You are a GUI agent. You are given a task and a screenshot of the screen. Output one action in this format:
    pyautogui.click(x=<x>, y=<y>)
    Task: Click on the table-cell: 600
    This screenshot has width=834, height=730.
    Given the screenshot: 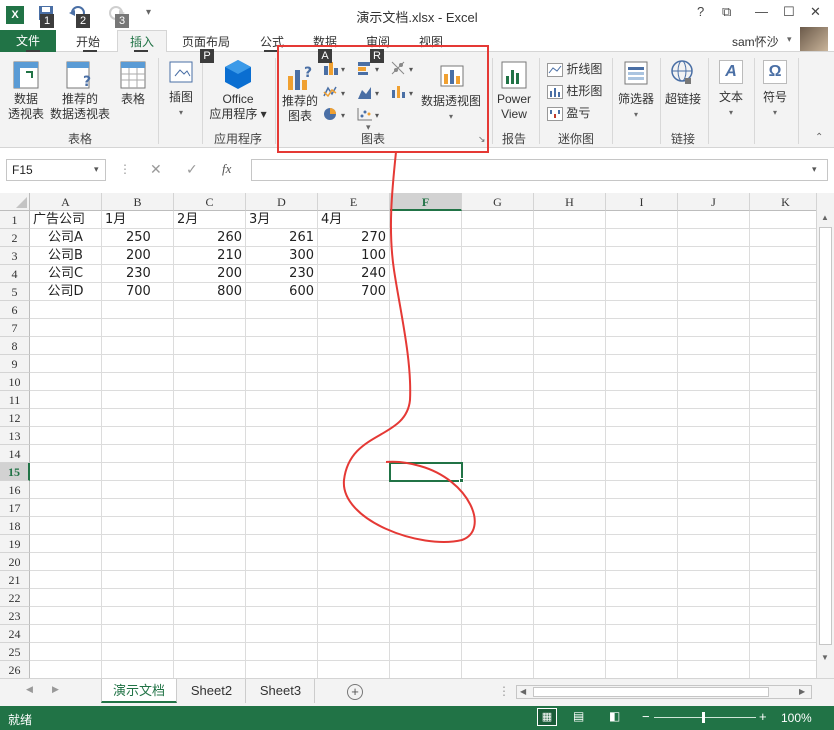 What is the action you would take?
    pyautogui.click(x=282, y=292)
    